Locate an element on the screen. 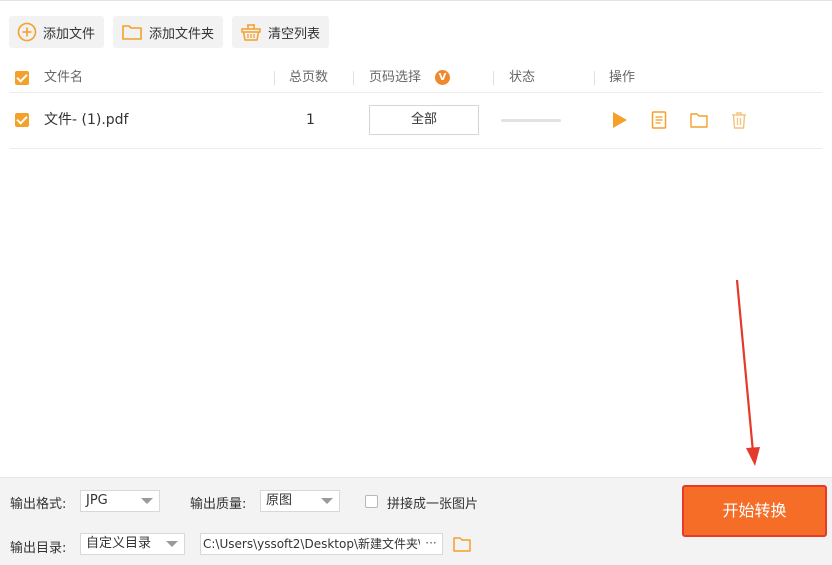 Image resolution: width=832 pixels, height=565 pixels. row-checkbox is located at coordinates (22, 120).